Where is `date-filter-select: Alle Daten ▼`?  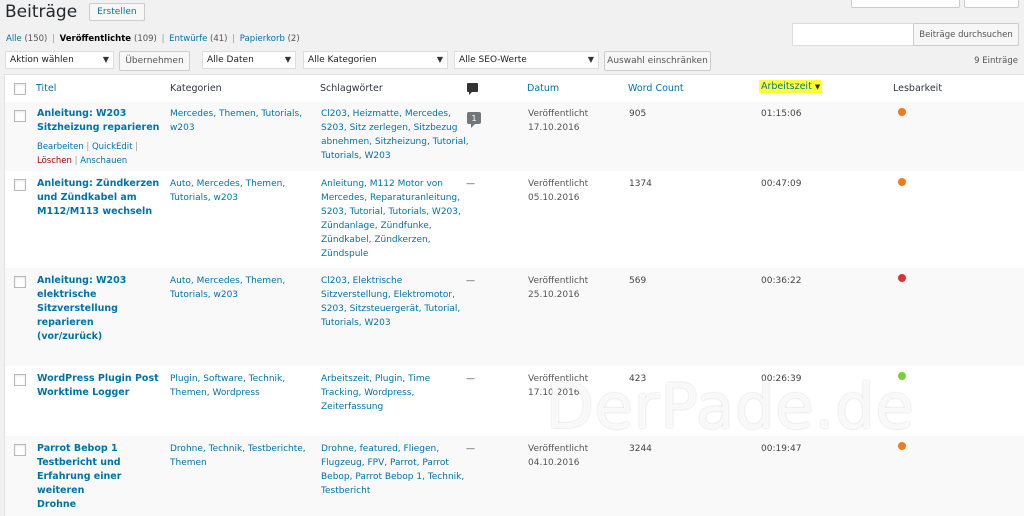 date-filter-select: Alle Daten ▼ is located at coordinates (249, 60).